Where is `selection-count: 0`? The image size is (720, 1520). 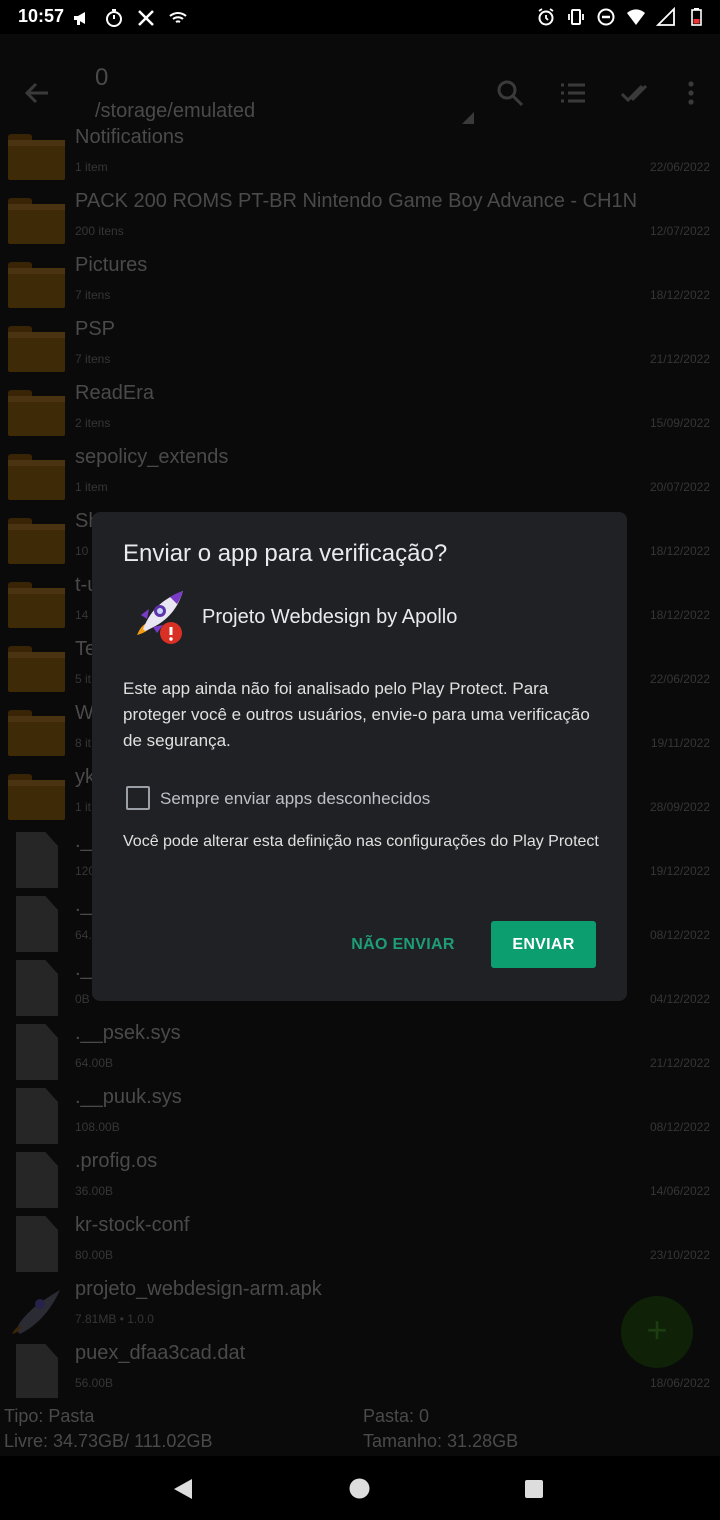 selection-count: 0 is located at coordinates (102, 77).